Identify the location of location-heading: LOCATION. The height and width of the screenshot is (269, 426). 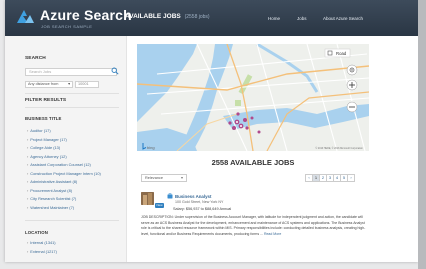
(36, 232).